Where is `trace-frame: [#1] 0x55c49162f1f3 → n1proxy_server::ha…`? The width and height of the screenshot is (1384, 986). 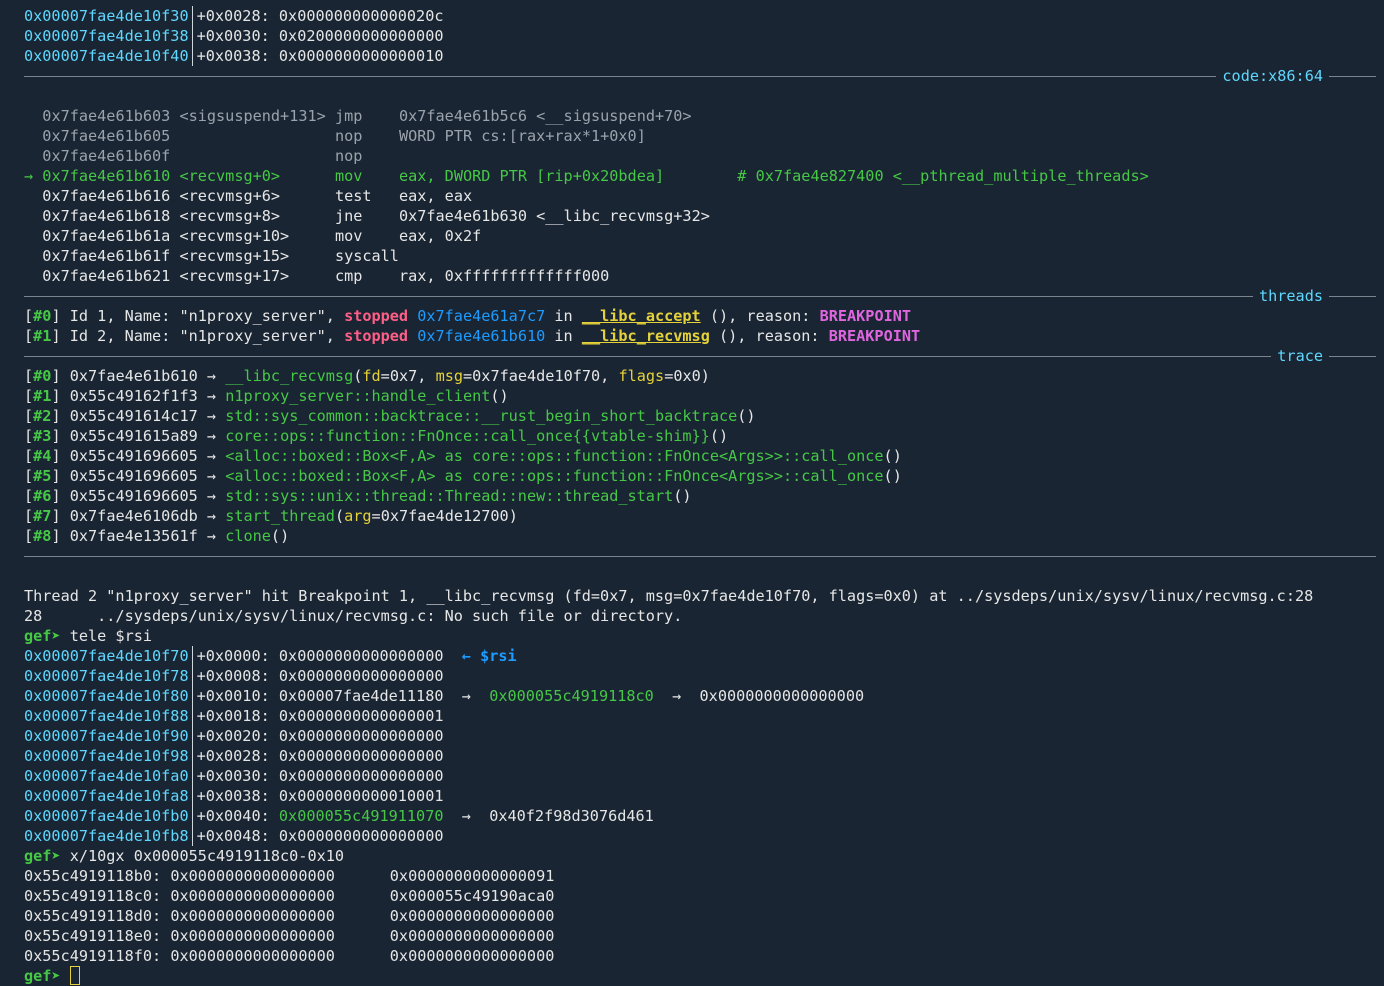 trace-frame: [#1] 0x55c49162f1f3 → n1proxy_server::ha… is located at coordinates (700, 396).